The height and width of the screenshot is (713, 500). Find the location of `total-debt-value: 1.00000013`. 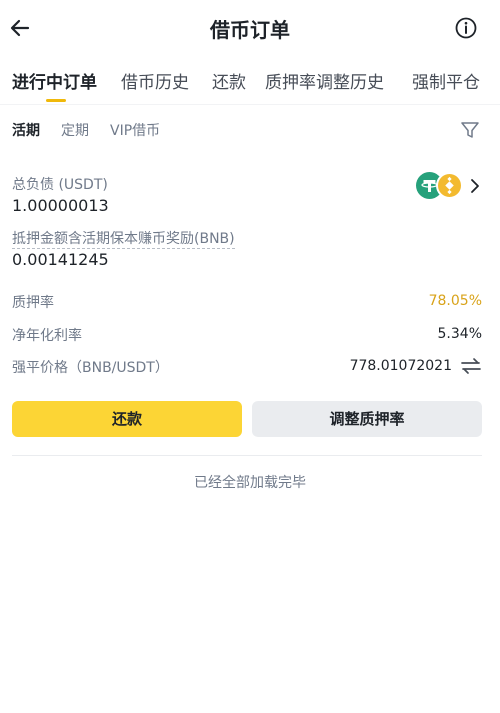

total-debt-value: 1.00000013 is located at coordinates (60, 205).